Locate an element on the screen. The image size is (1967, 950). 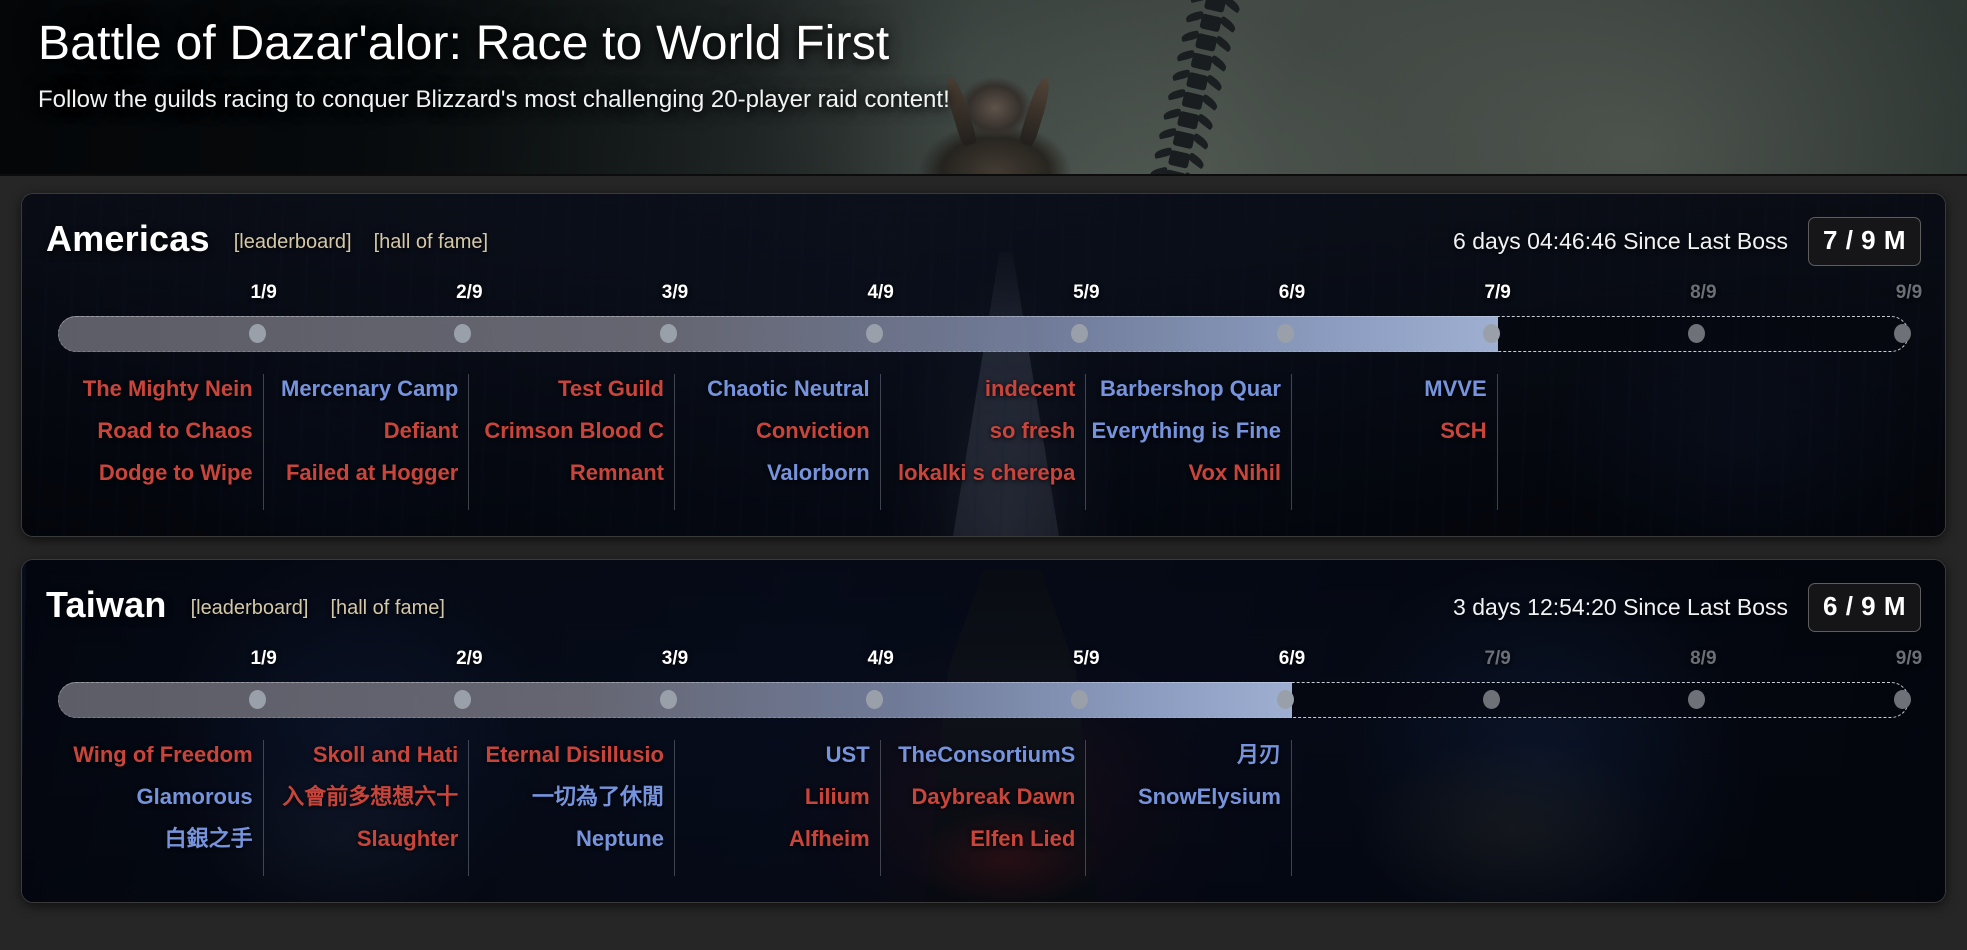
guild-column: UST Lilium Alfheim is located at coordinates (778, 808).